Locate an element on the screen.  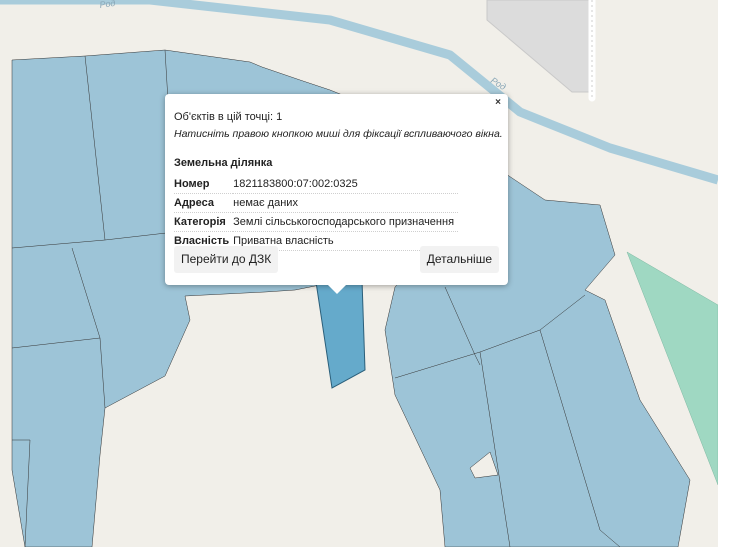
table-row: Адреса немає даних is located at coordinates (316, 203).